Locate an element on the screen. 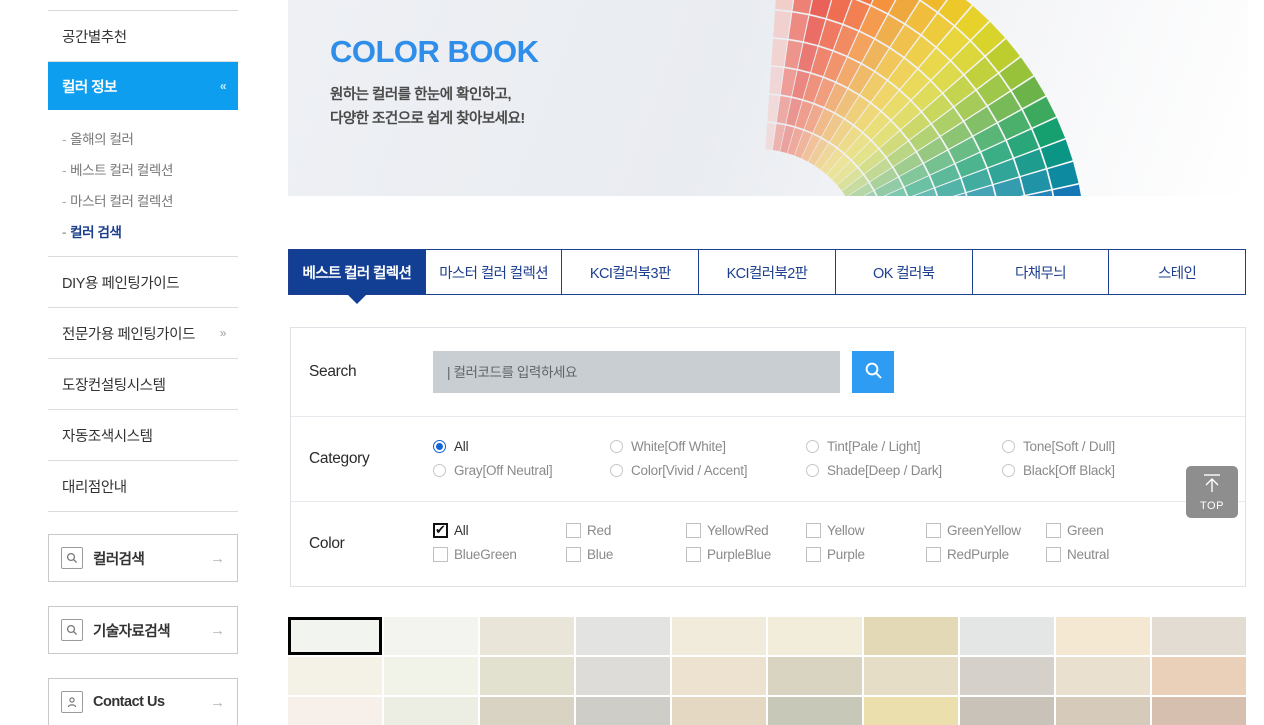  tab-label: KCI컬러북3판 is located at coordinates (630, 273).